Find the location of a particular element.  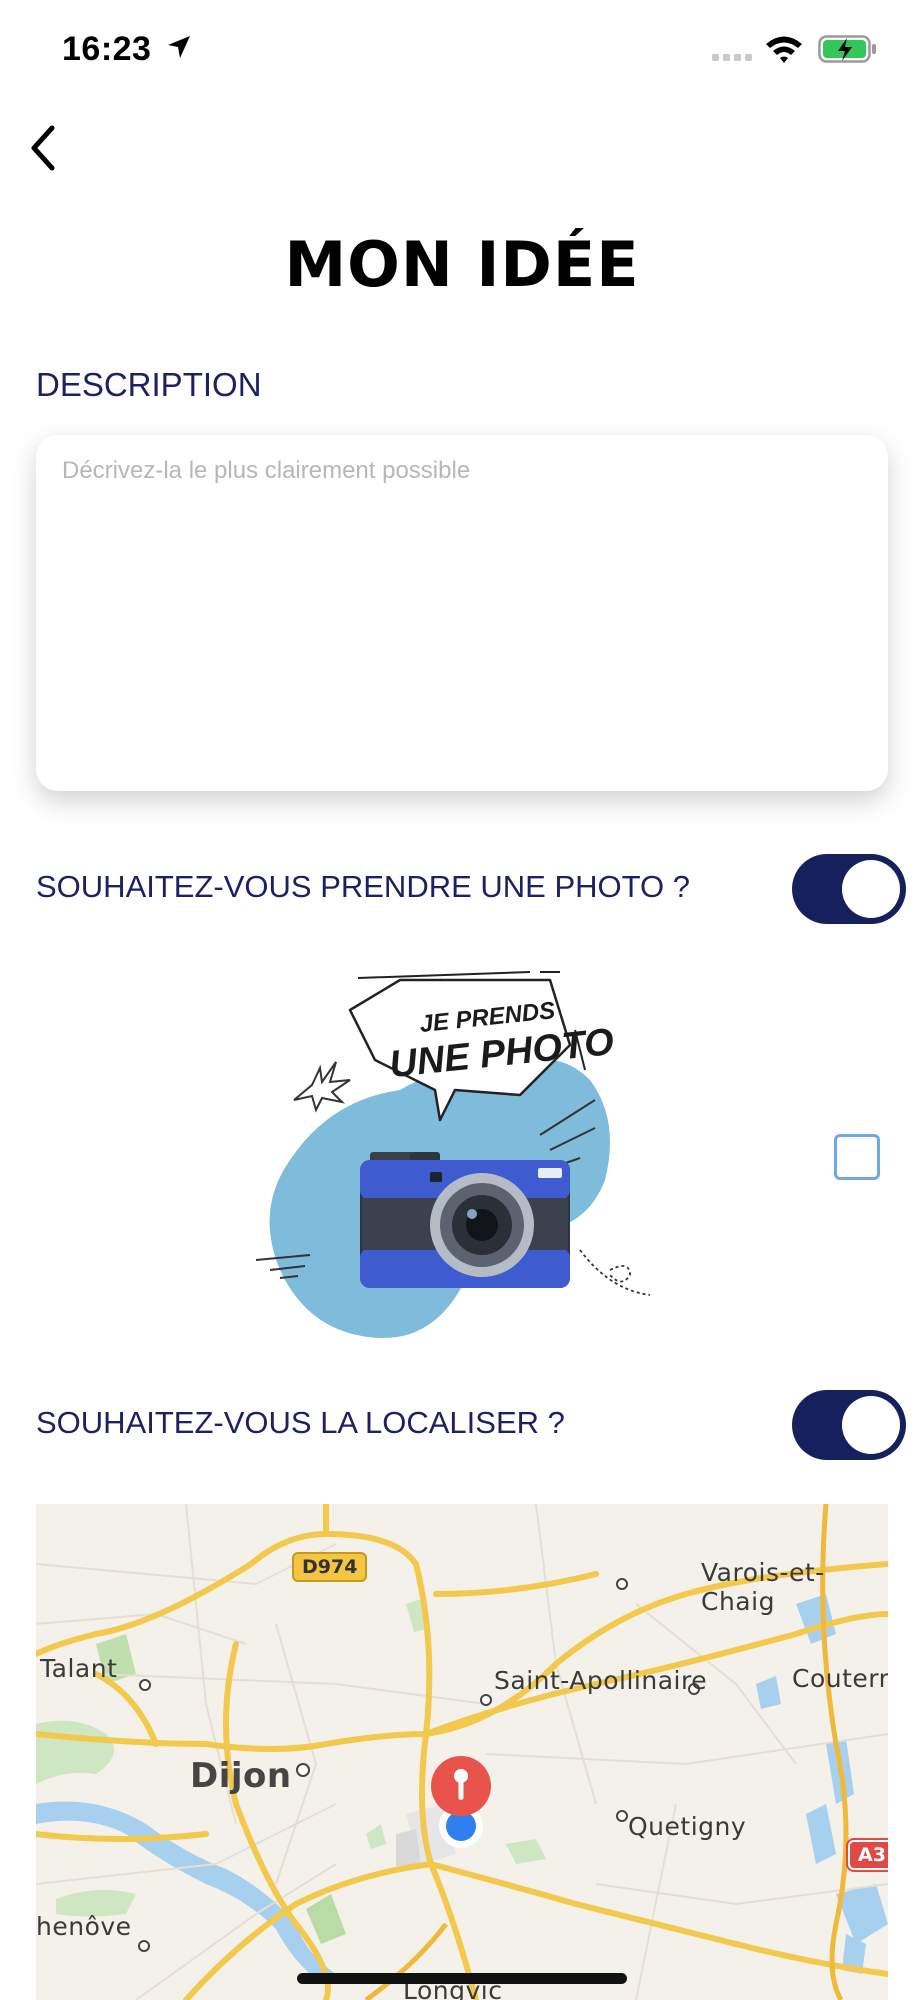

map-pin-icon is located at coordinates (461, 1786).